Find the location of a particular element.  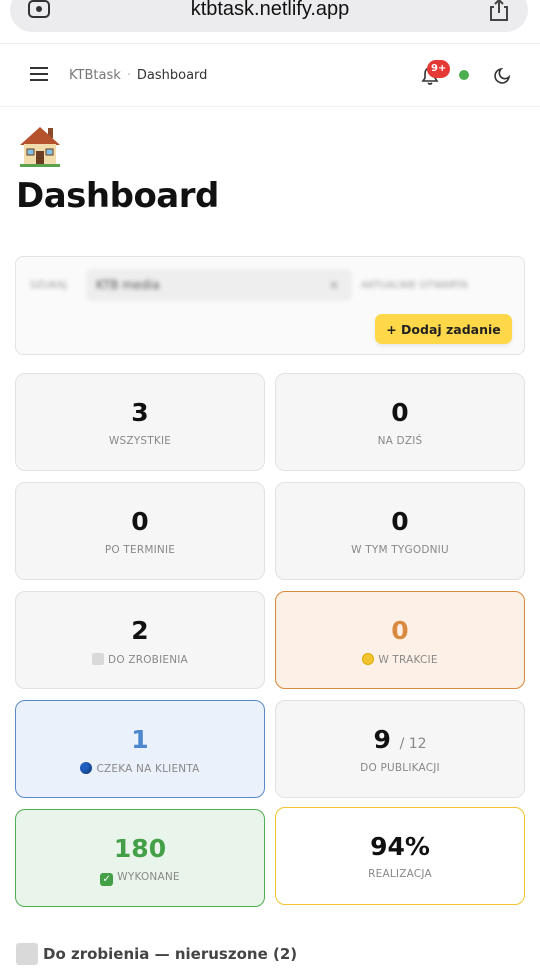

share-icon is located at coordinates (499, 11).